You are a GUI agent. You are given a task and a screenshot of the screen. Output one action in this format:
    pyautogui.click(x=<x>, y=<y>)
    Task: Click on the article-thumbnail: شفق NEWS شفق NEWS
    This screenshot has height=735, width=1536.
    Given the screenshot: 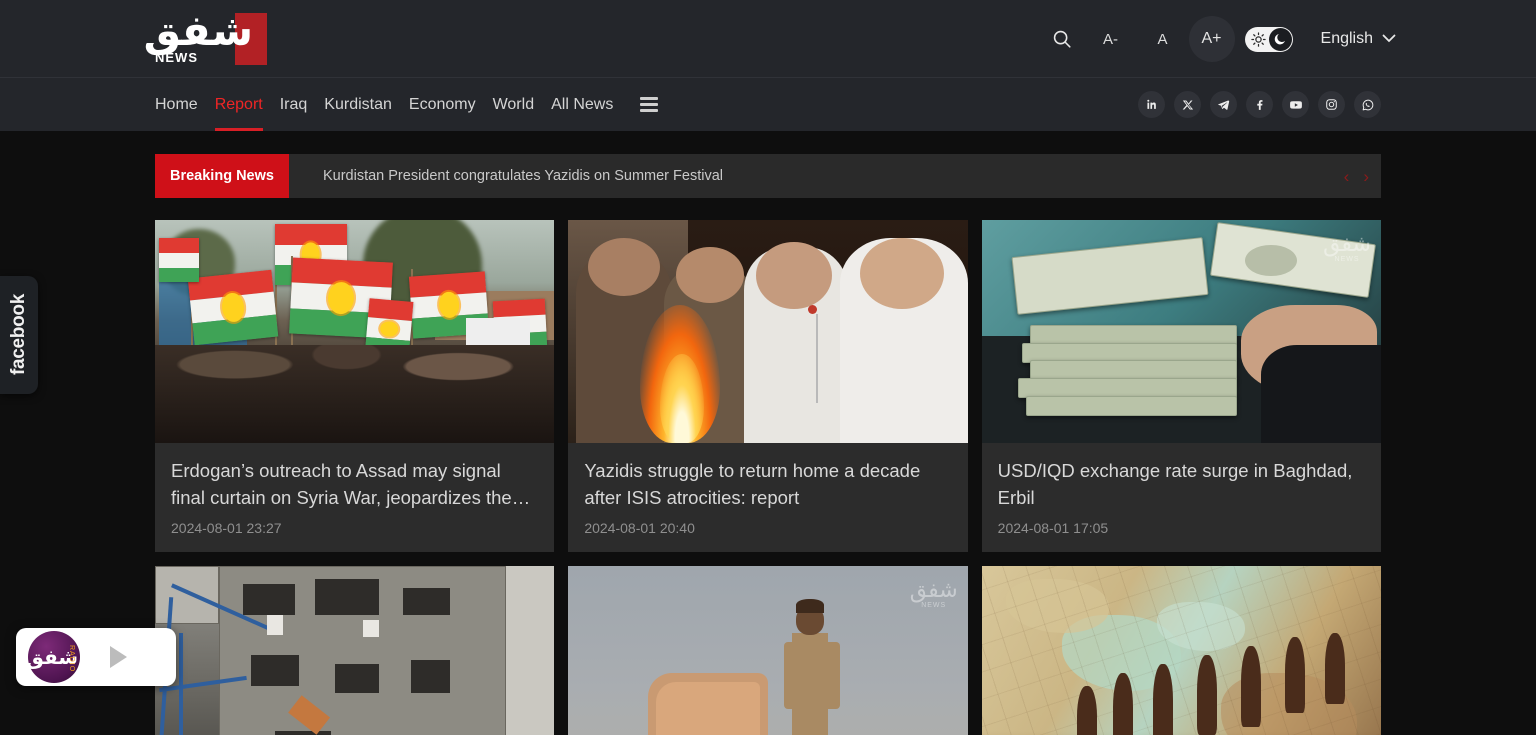 What is the action you would take?
    pyautogui.click(x=768, y=650)
    